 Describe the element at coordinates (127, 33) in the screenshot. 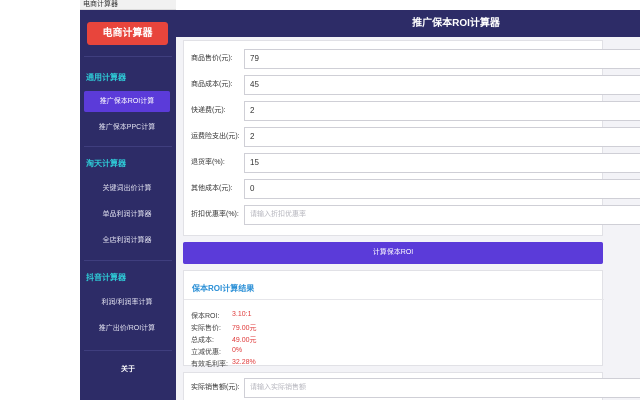

I see `logo-button: 电商计算器` at that location.